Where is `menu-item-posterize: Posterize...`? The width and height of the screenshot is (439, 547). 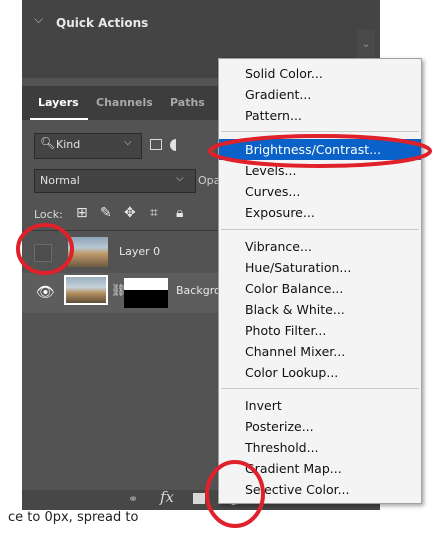 menu-item-posterize: Posterize... is located at coordinates (279, 426).